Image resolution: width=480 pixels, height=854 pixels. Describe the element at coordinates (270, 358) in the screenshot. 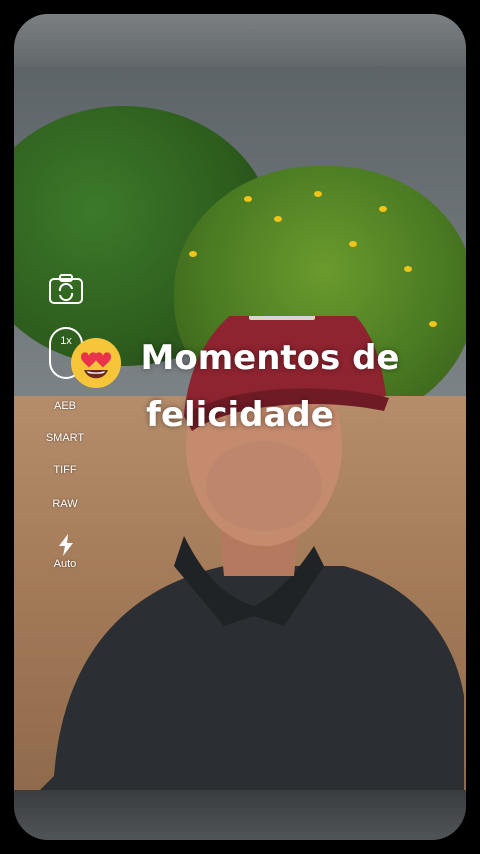

I see `caption-line-1: Momentos de` at that location.